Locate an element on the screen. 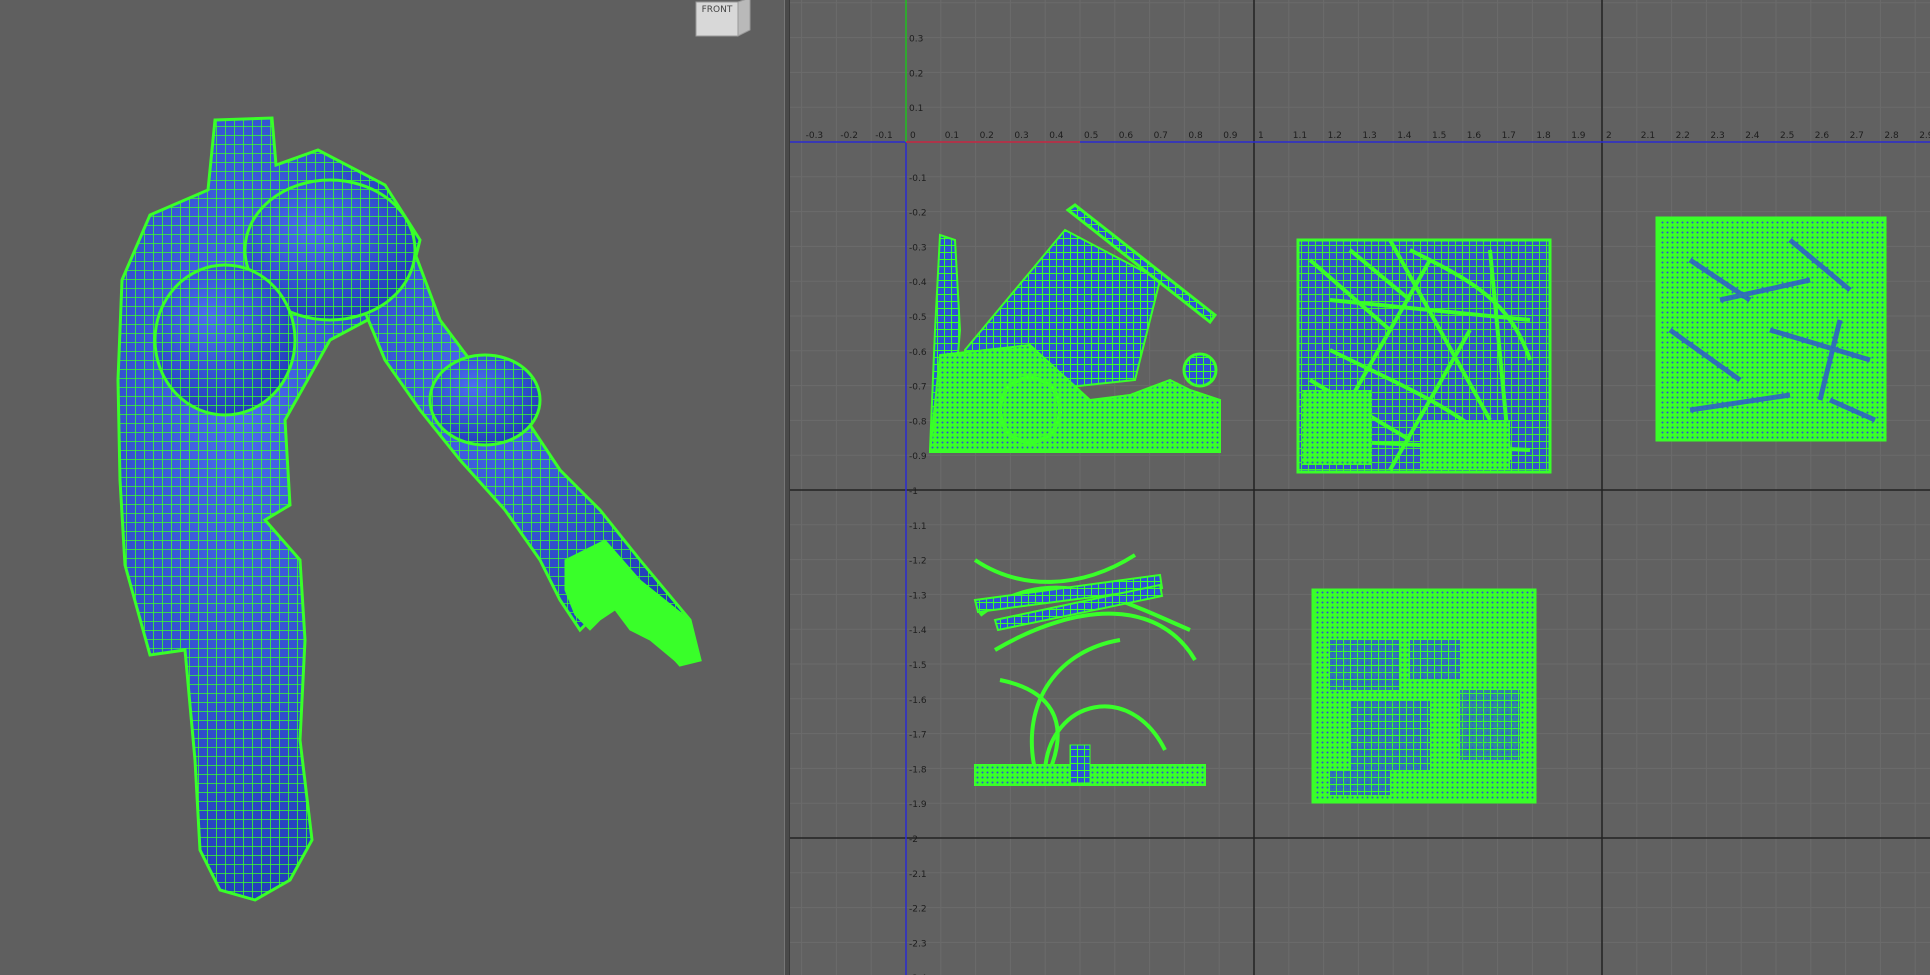 The height and width of the screenshot is (975, 1930). v-axis-tick-label: -1.3 is located at coordinates (918, 596).